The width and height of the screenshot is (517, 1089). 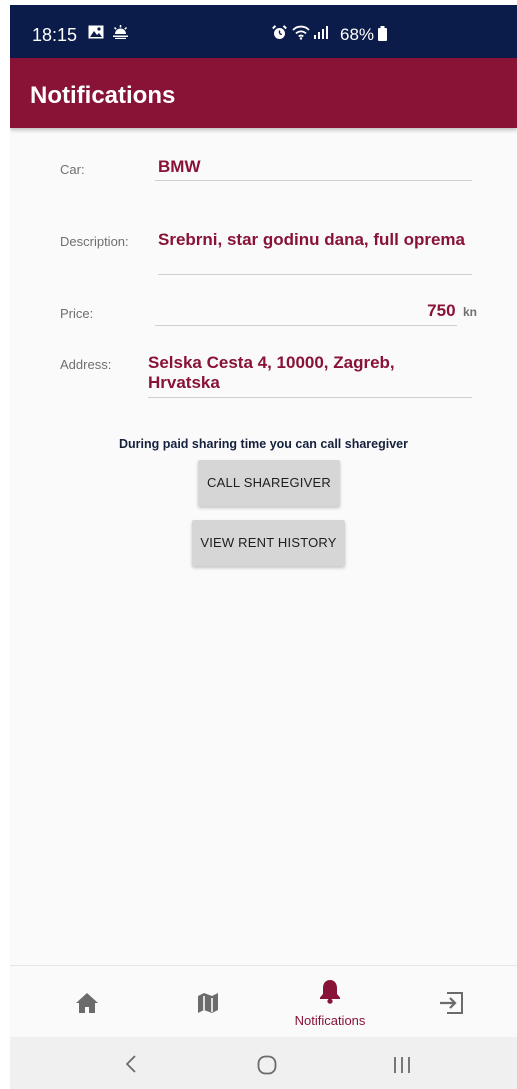 What do you see at coordinates (441, 310) in the screenshot?
I see `price-value: 750` at bounding box center [441, 310].